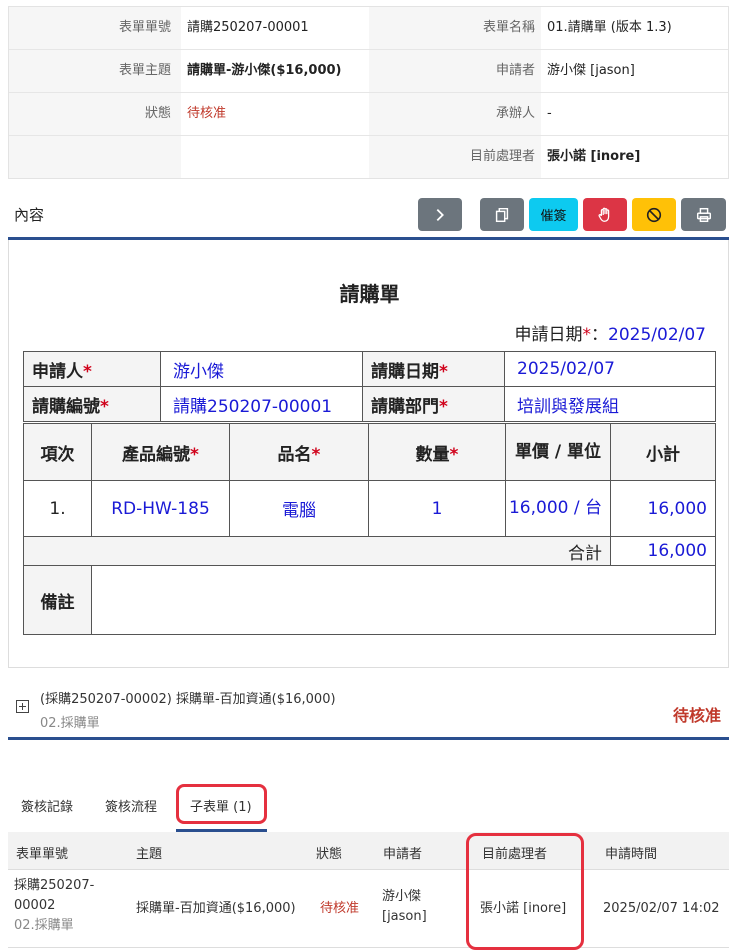 The width and height of the screenshot is (735, 952). What do you see at coordinates (90, 157) in the screenshot?
I see `empty-label` at bounding box center [90, 157].